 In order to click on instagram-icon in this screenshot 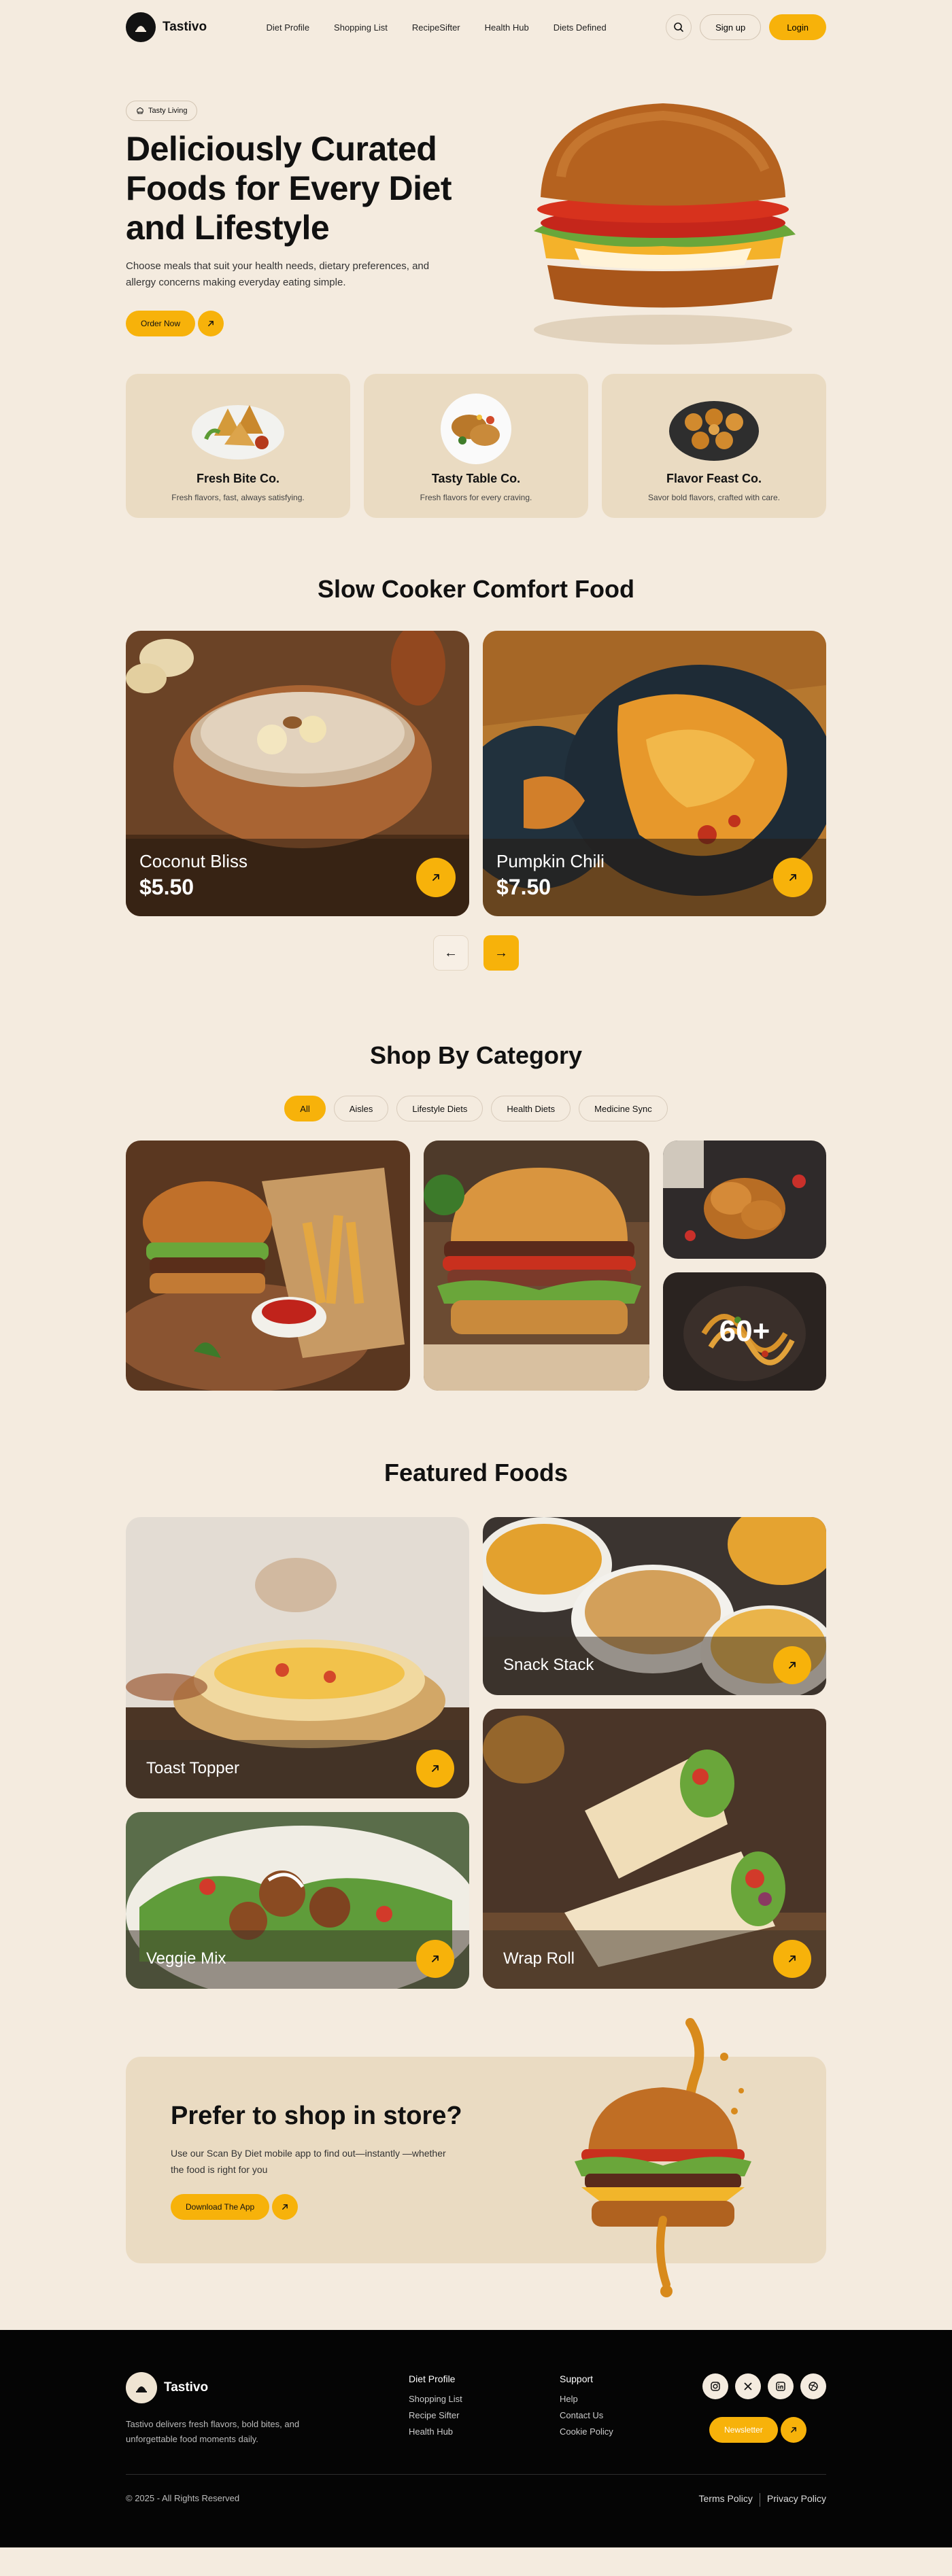, I will do `click(715, 2386)`.